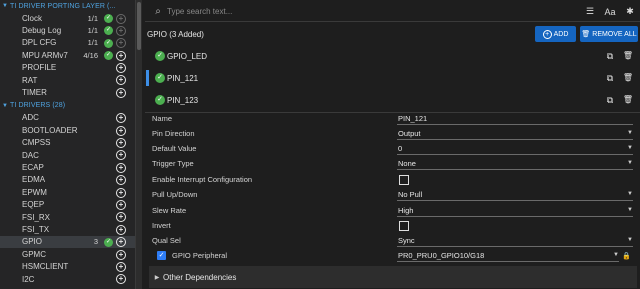  I want to click on pull-select: No Pull ▼, so click(515, 194).